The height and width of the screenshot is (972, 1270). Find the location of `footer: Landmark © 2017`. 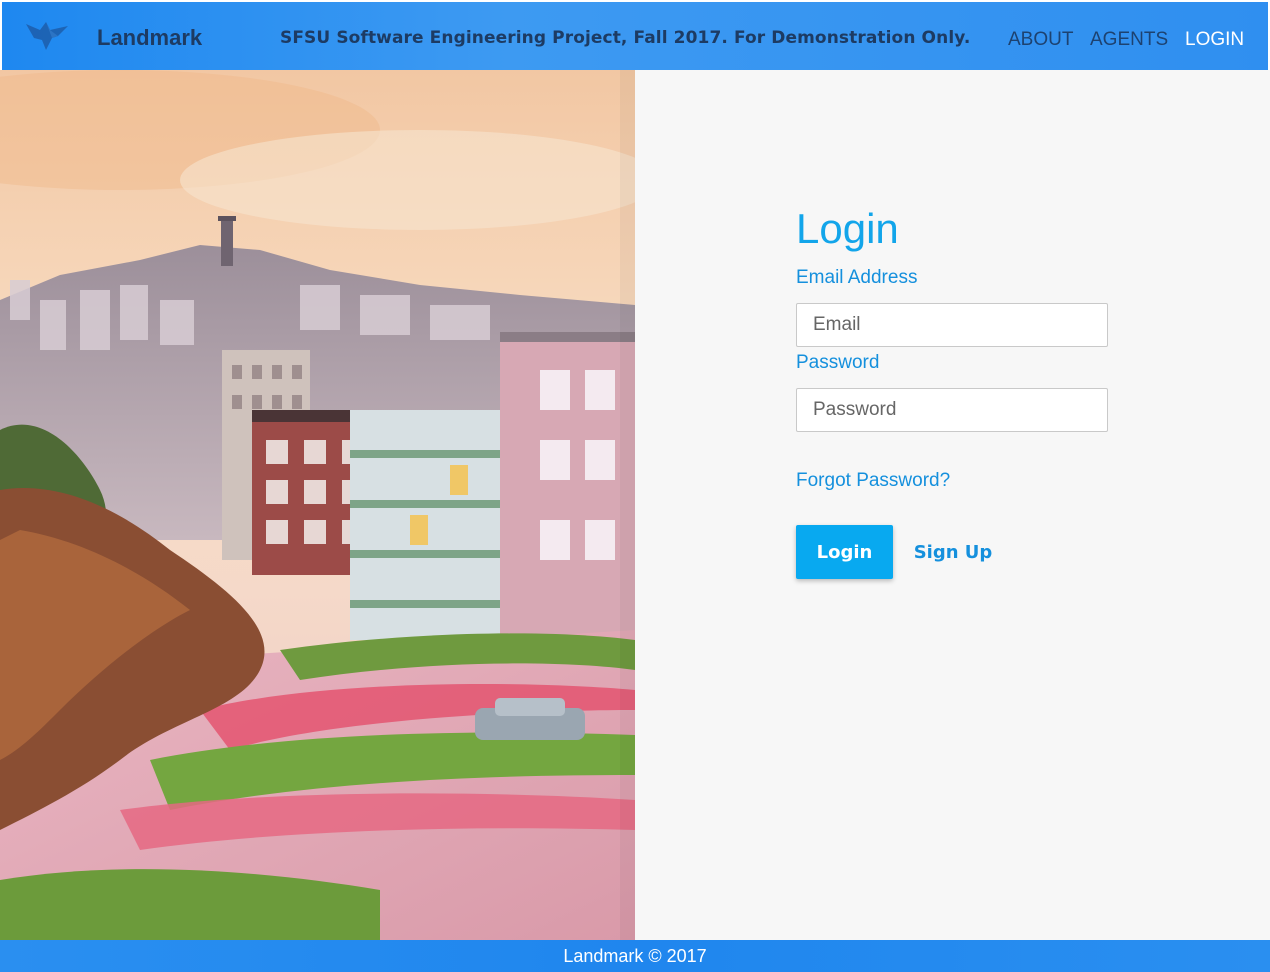

footer: Landmark © 2017 is located at coordinates (635, 956).